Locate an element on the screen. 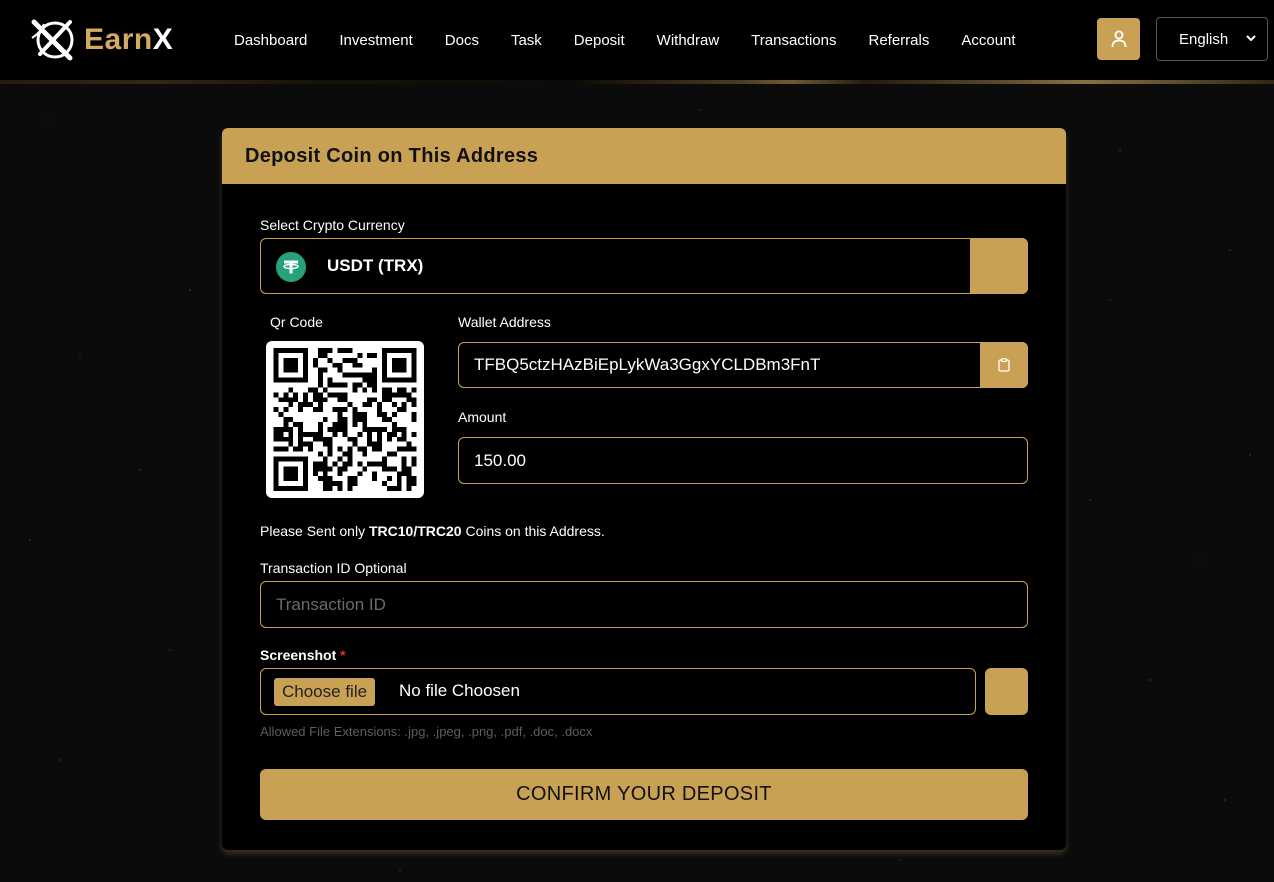 This screenshot has height=882, width=1274. nav-deposit: Deposit is located at coordinates (599, 40).